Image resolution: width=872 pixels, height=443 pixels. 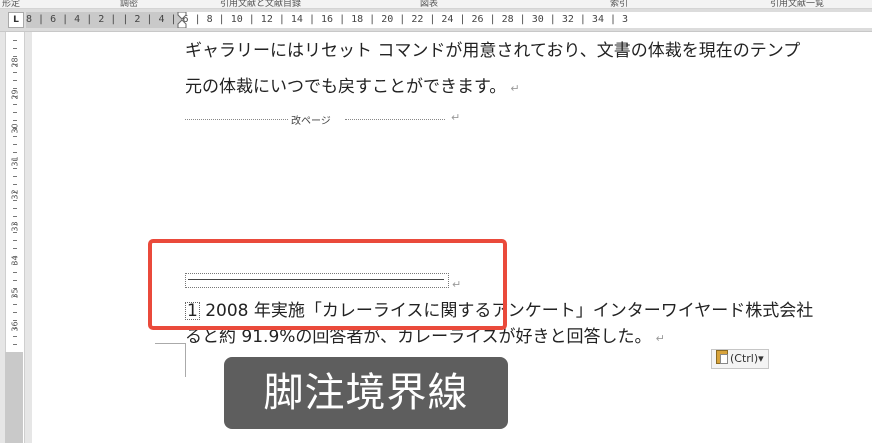 What do you see at coordinates (722, 357) in the screenshot?
I see `clipboard-icon` at bounding box center [722, 357].